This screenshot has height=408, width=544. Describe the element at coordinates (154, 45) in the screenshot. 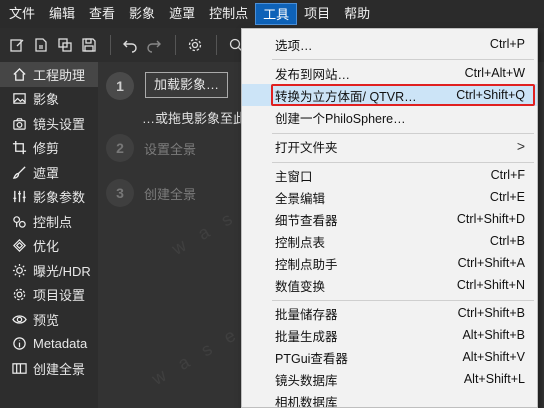

I see `redo-icon` at that location.